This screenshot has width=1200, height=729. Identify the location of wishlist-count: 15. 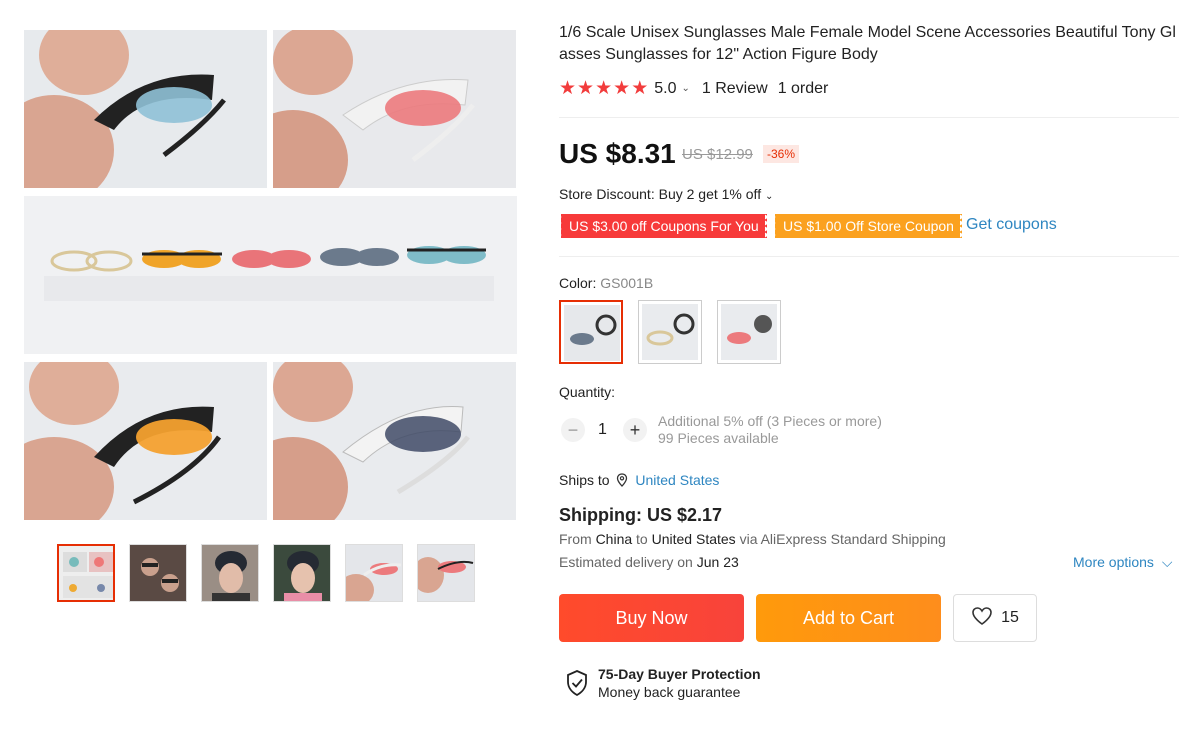
(1010, 617).